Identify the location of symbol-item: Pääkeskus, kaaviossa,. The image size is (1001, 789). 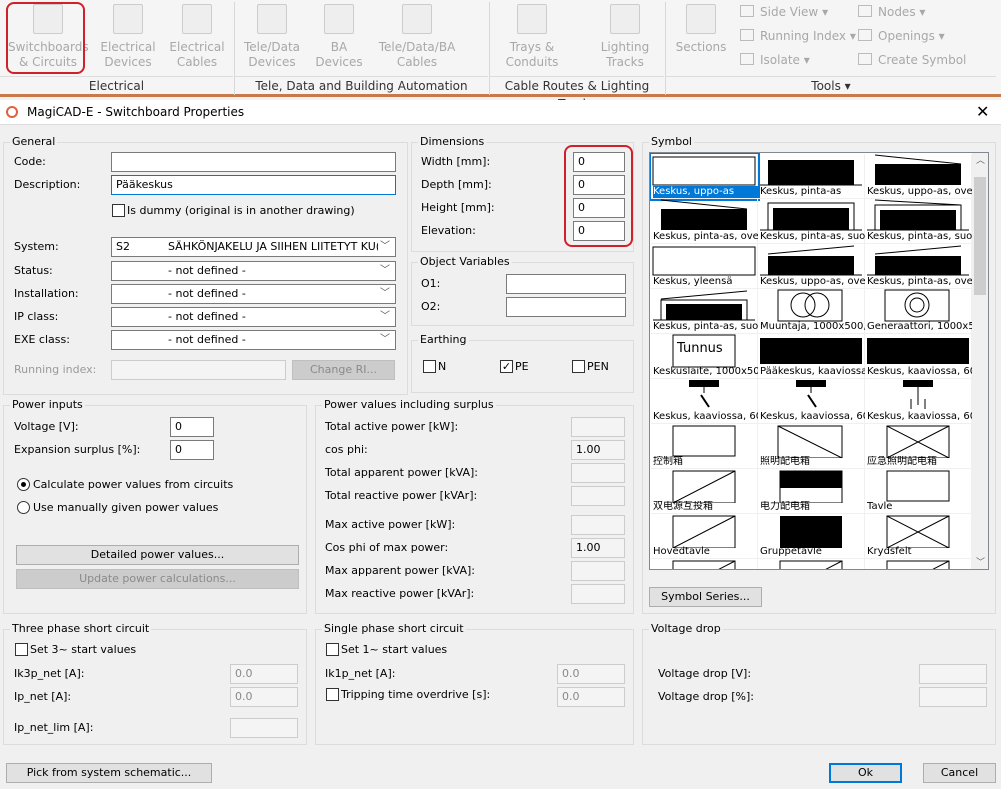
(811, 356).